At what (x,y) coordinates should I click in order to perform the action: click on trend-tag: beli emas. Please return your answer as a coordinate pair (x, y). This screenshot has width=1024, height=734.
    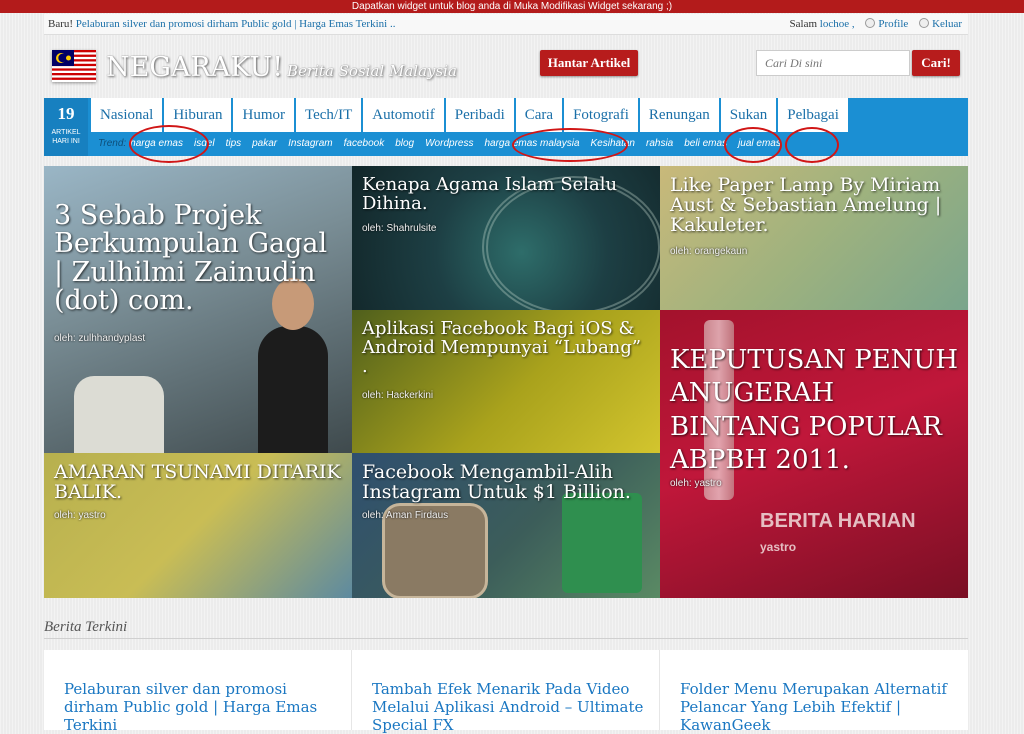
    Looking at the image, I should click on (705, 143).